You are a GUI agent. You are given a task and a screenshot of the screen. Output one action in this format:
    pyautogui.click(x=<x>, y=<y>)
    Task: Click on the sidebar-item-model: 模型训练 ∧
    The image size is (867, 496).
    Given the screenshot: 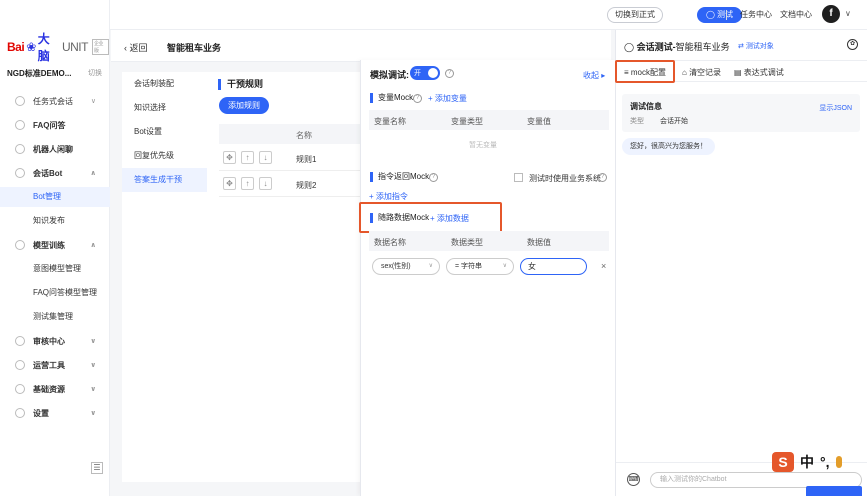 What is the action you would take?
    pyautogui.click(x=55, y=245)
    